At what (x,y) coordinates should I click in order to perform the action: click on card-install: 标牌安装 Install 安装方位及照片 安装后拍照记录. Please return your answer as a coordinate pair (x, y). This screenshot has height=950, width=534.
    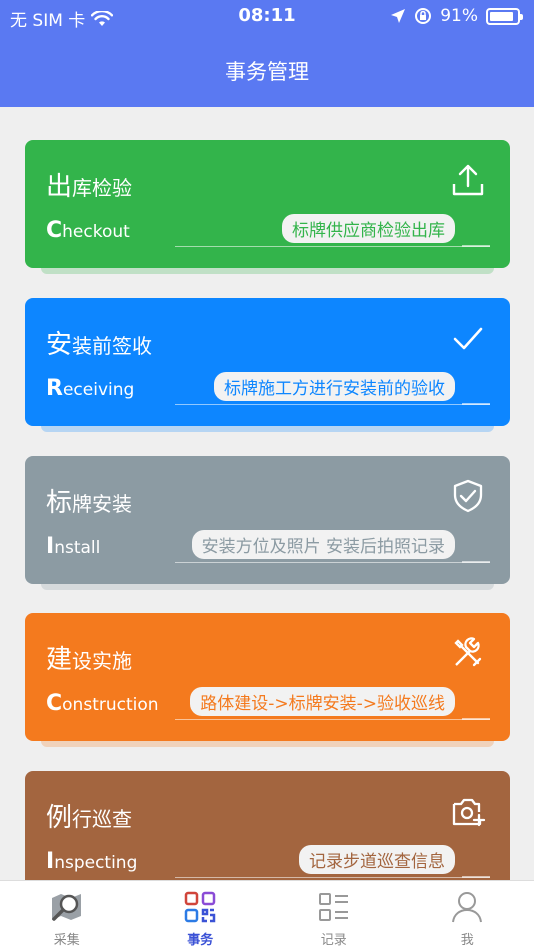
    Looking at the image, I should click on (267, 523).